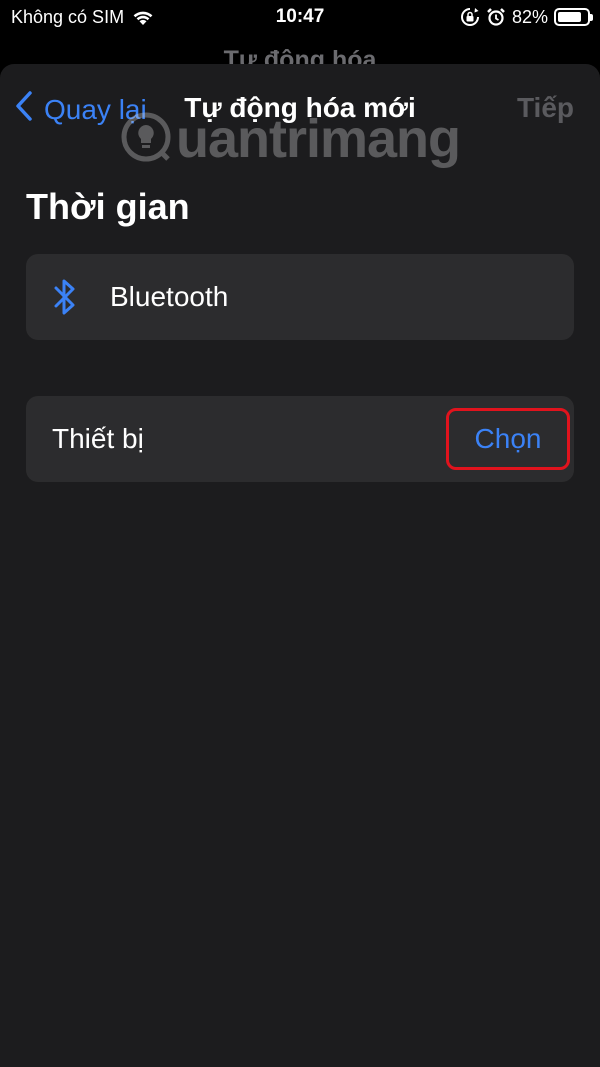 This screenshot has height=1067, width=600. I want to click on battery-icon, so click(573, 17).